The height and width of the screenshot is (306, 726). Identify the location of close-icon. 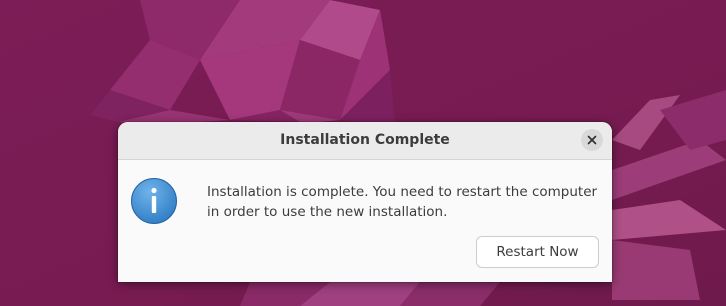
(592, 140).